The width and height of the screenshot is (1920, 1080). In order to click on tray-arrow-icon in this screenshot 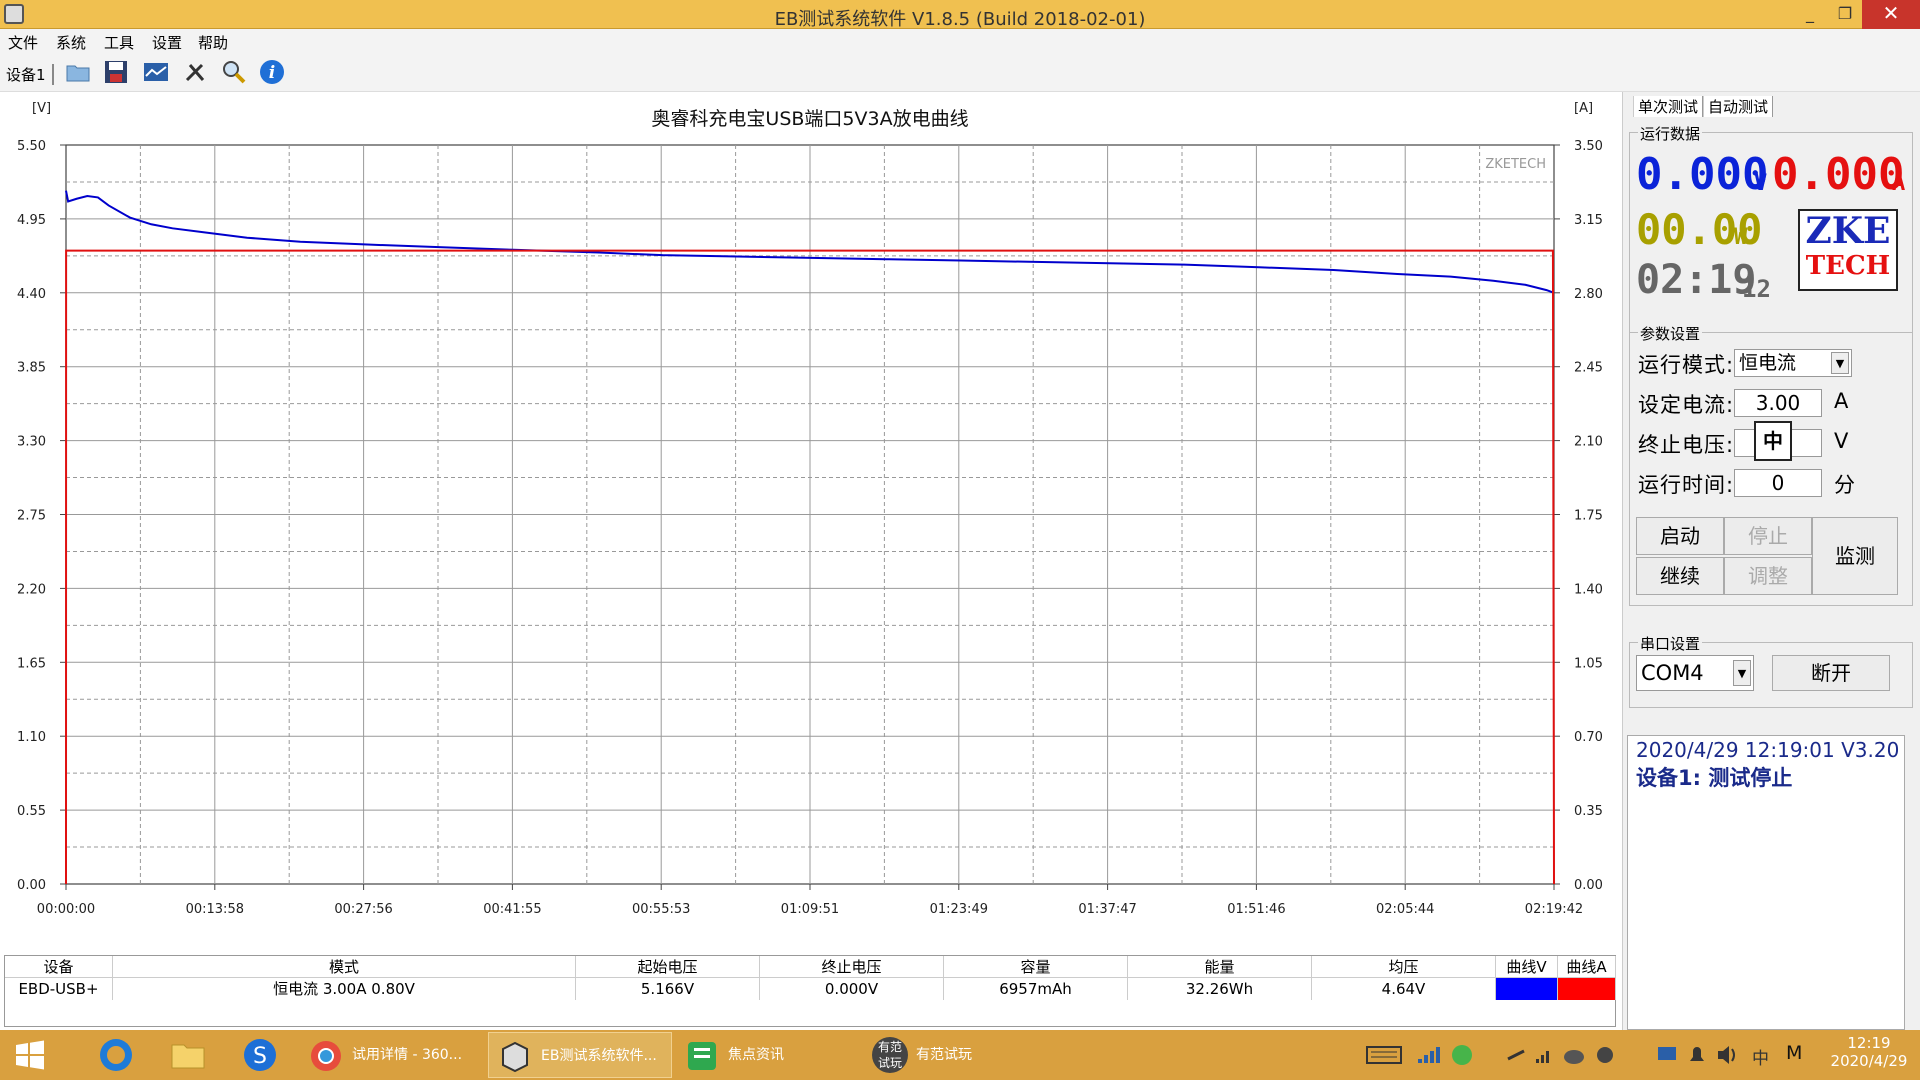, I will do `click(1516, 1055)`.